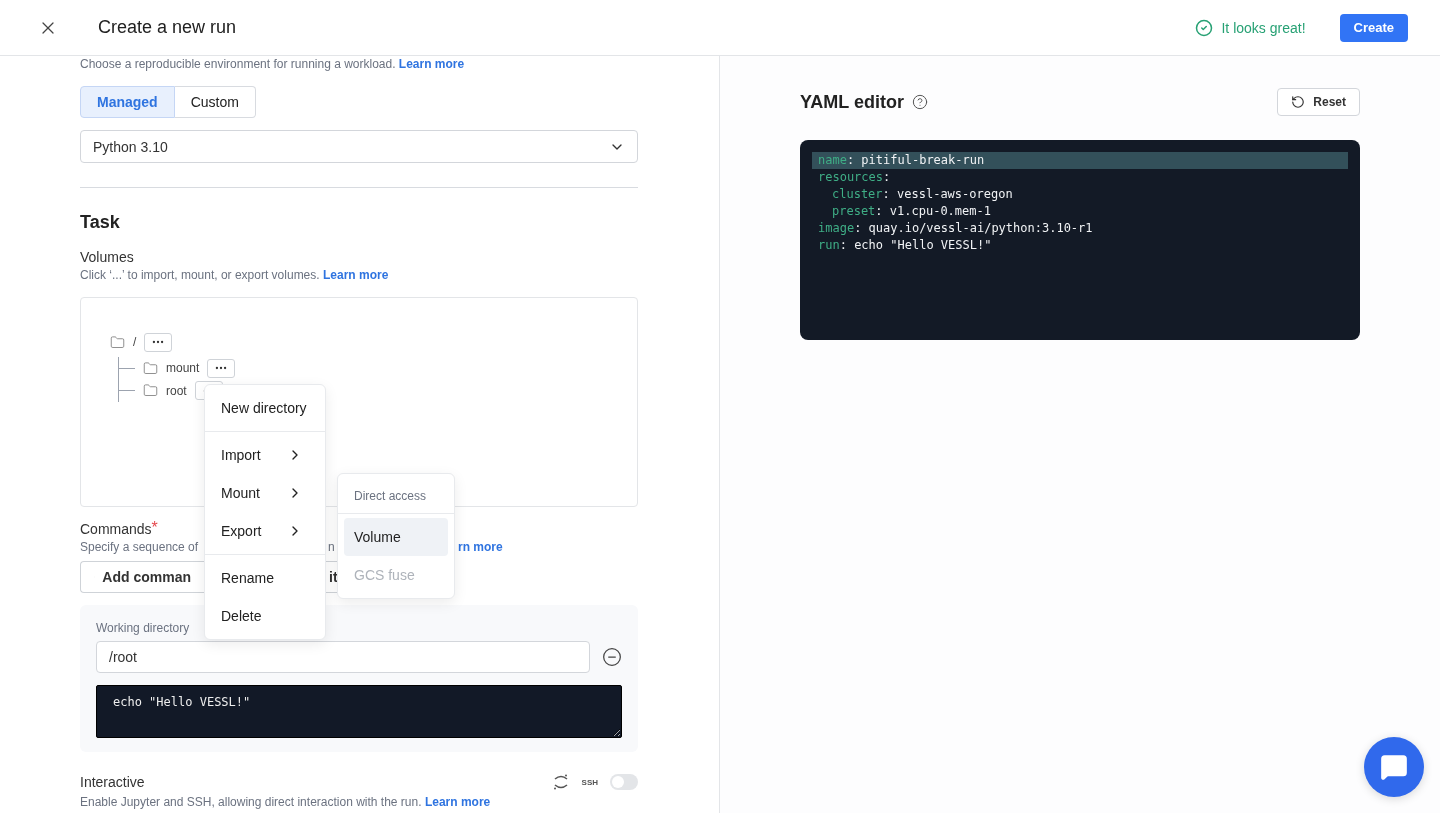 This screenshot has height=813, width=1440. Describe the element at coordinates (143, 628) in the screenshot. I see `field-label: Working directory` at that location.